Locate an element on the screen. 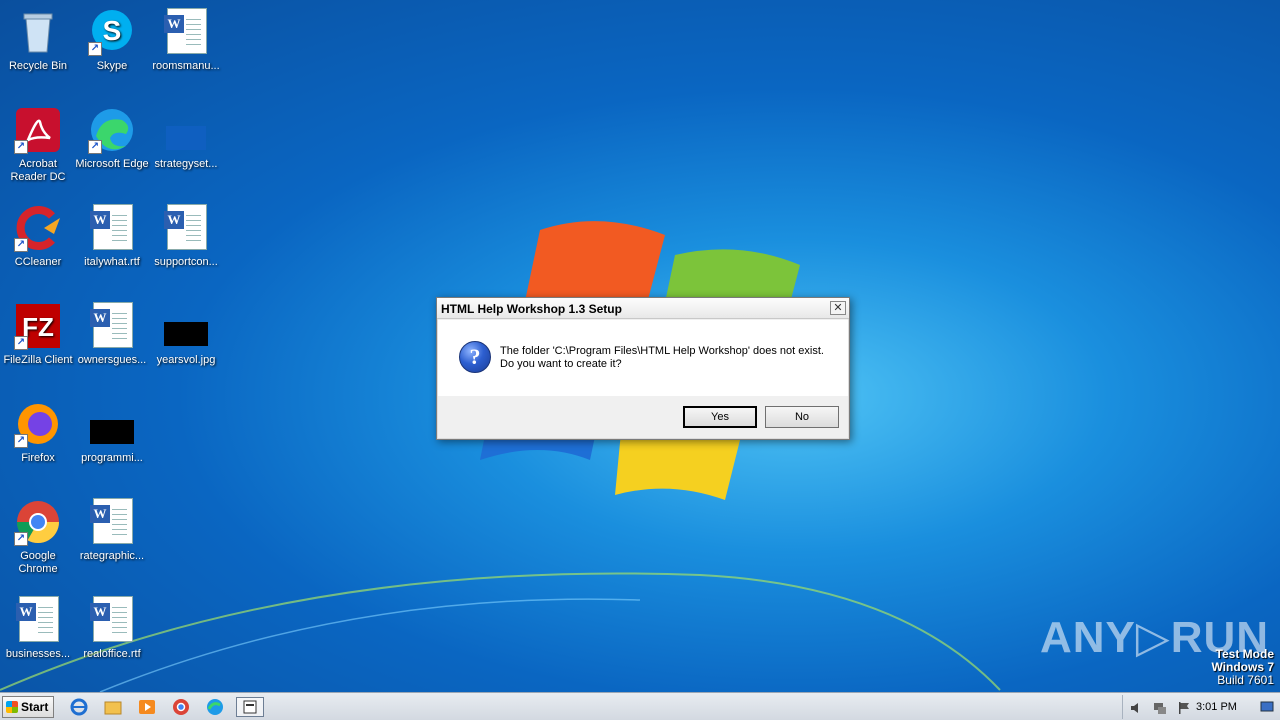 Image resolution: width=1280 pixels, height=720 pixels. chrome-icon: ↗ is located at coordinates (38, 522).